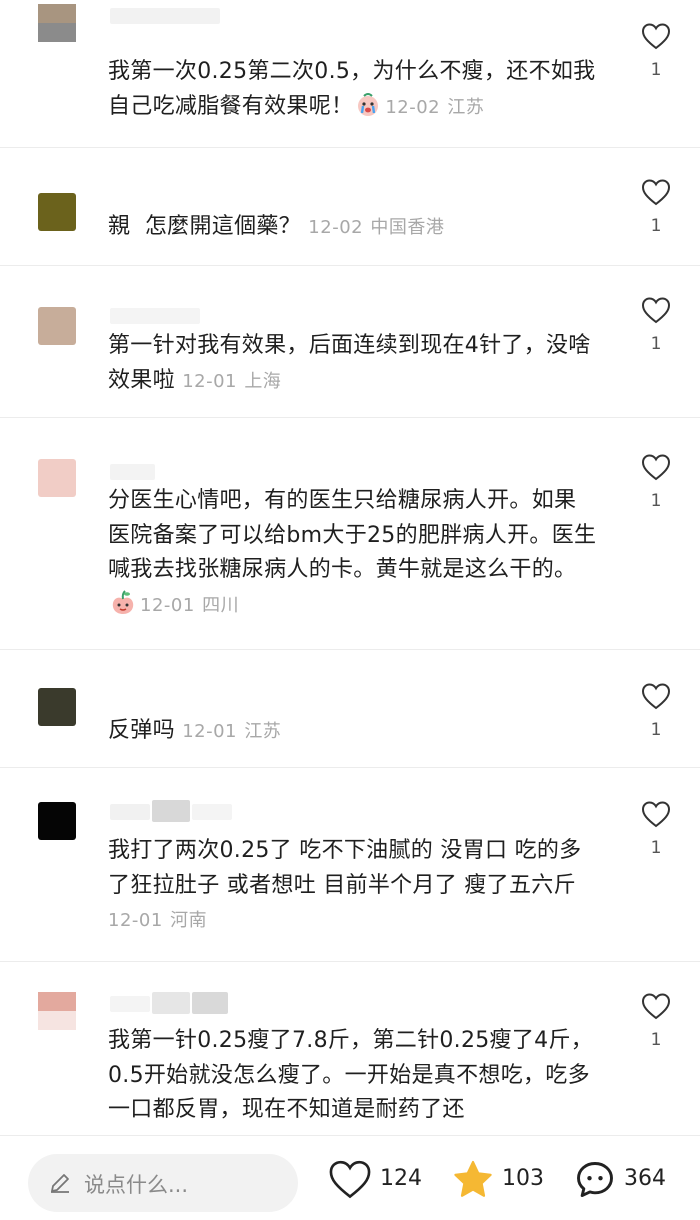 The width and height of the screenshot is (700, 1220). I want to click on comment-item: 親 怎麼開這個藥？ 12-02 中国香港 1, so click(350, 207).